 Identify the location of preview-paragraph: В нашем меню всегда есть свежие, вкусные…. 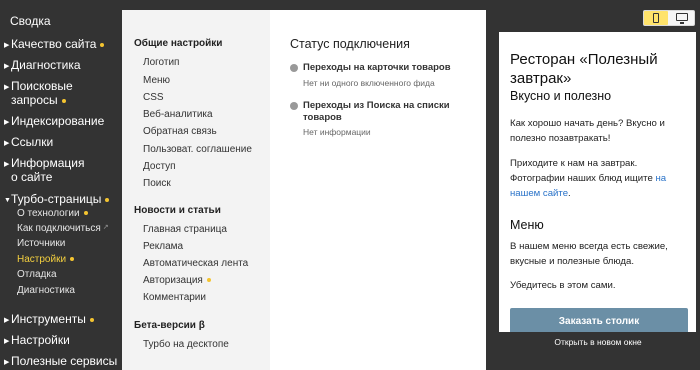
(589, 254).